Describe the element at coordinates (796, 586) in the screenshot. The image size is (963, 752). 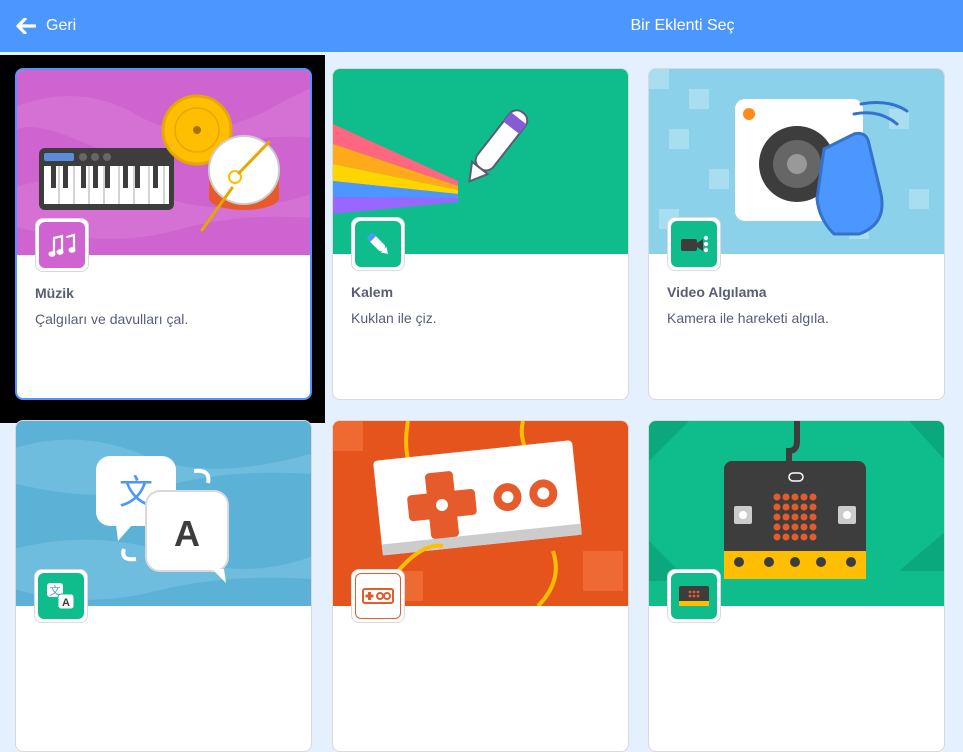
I see `extension-card-microbit` at that location.